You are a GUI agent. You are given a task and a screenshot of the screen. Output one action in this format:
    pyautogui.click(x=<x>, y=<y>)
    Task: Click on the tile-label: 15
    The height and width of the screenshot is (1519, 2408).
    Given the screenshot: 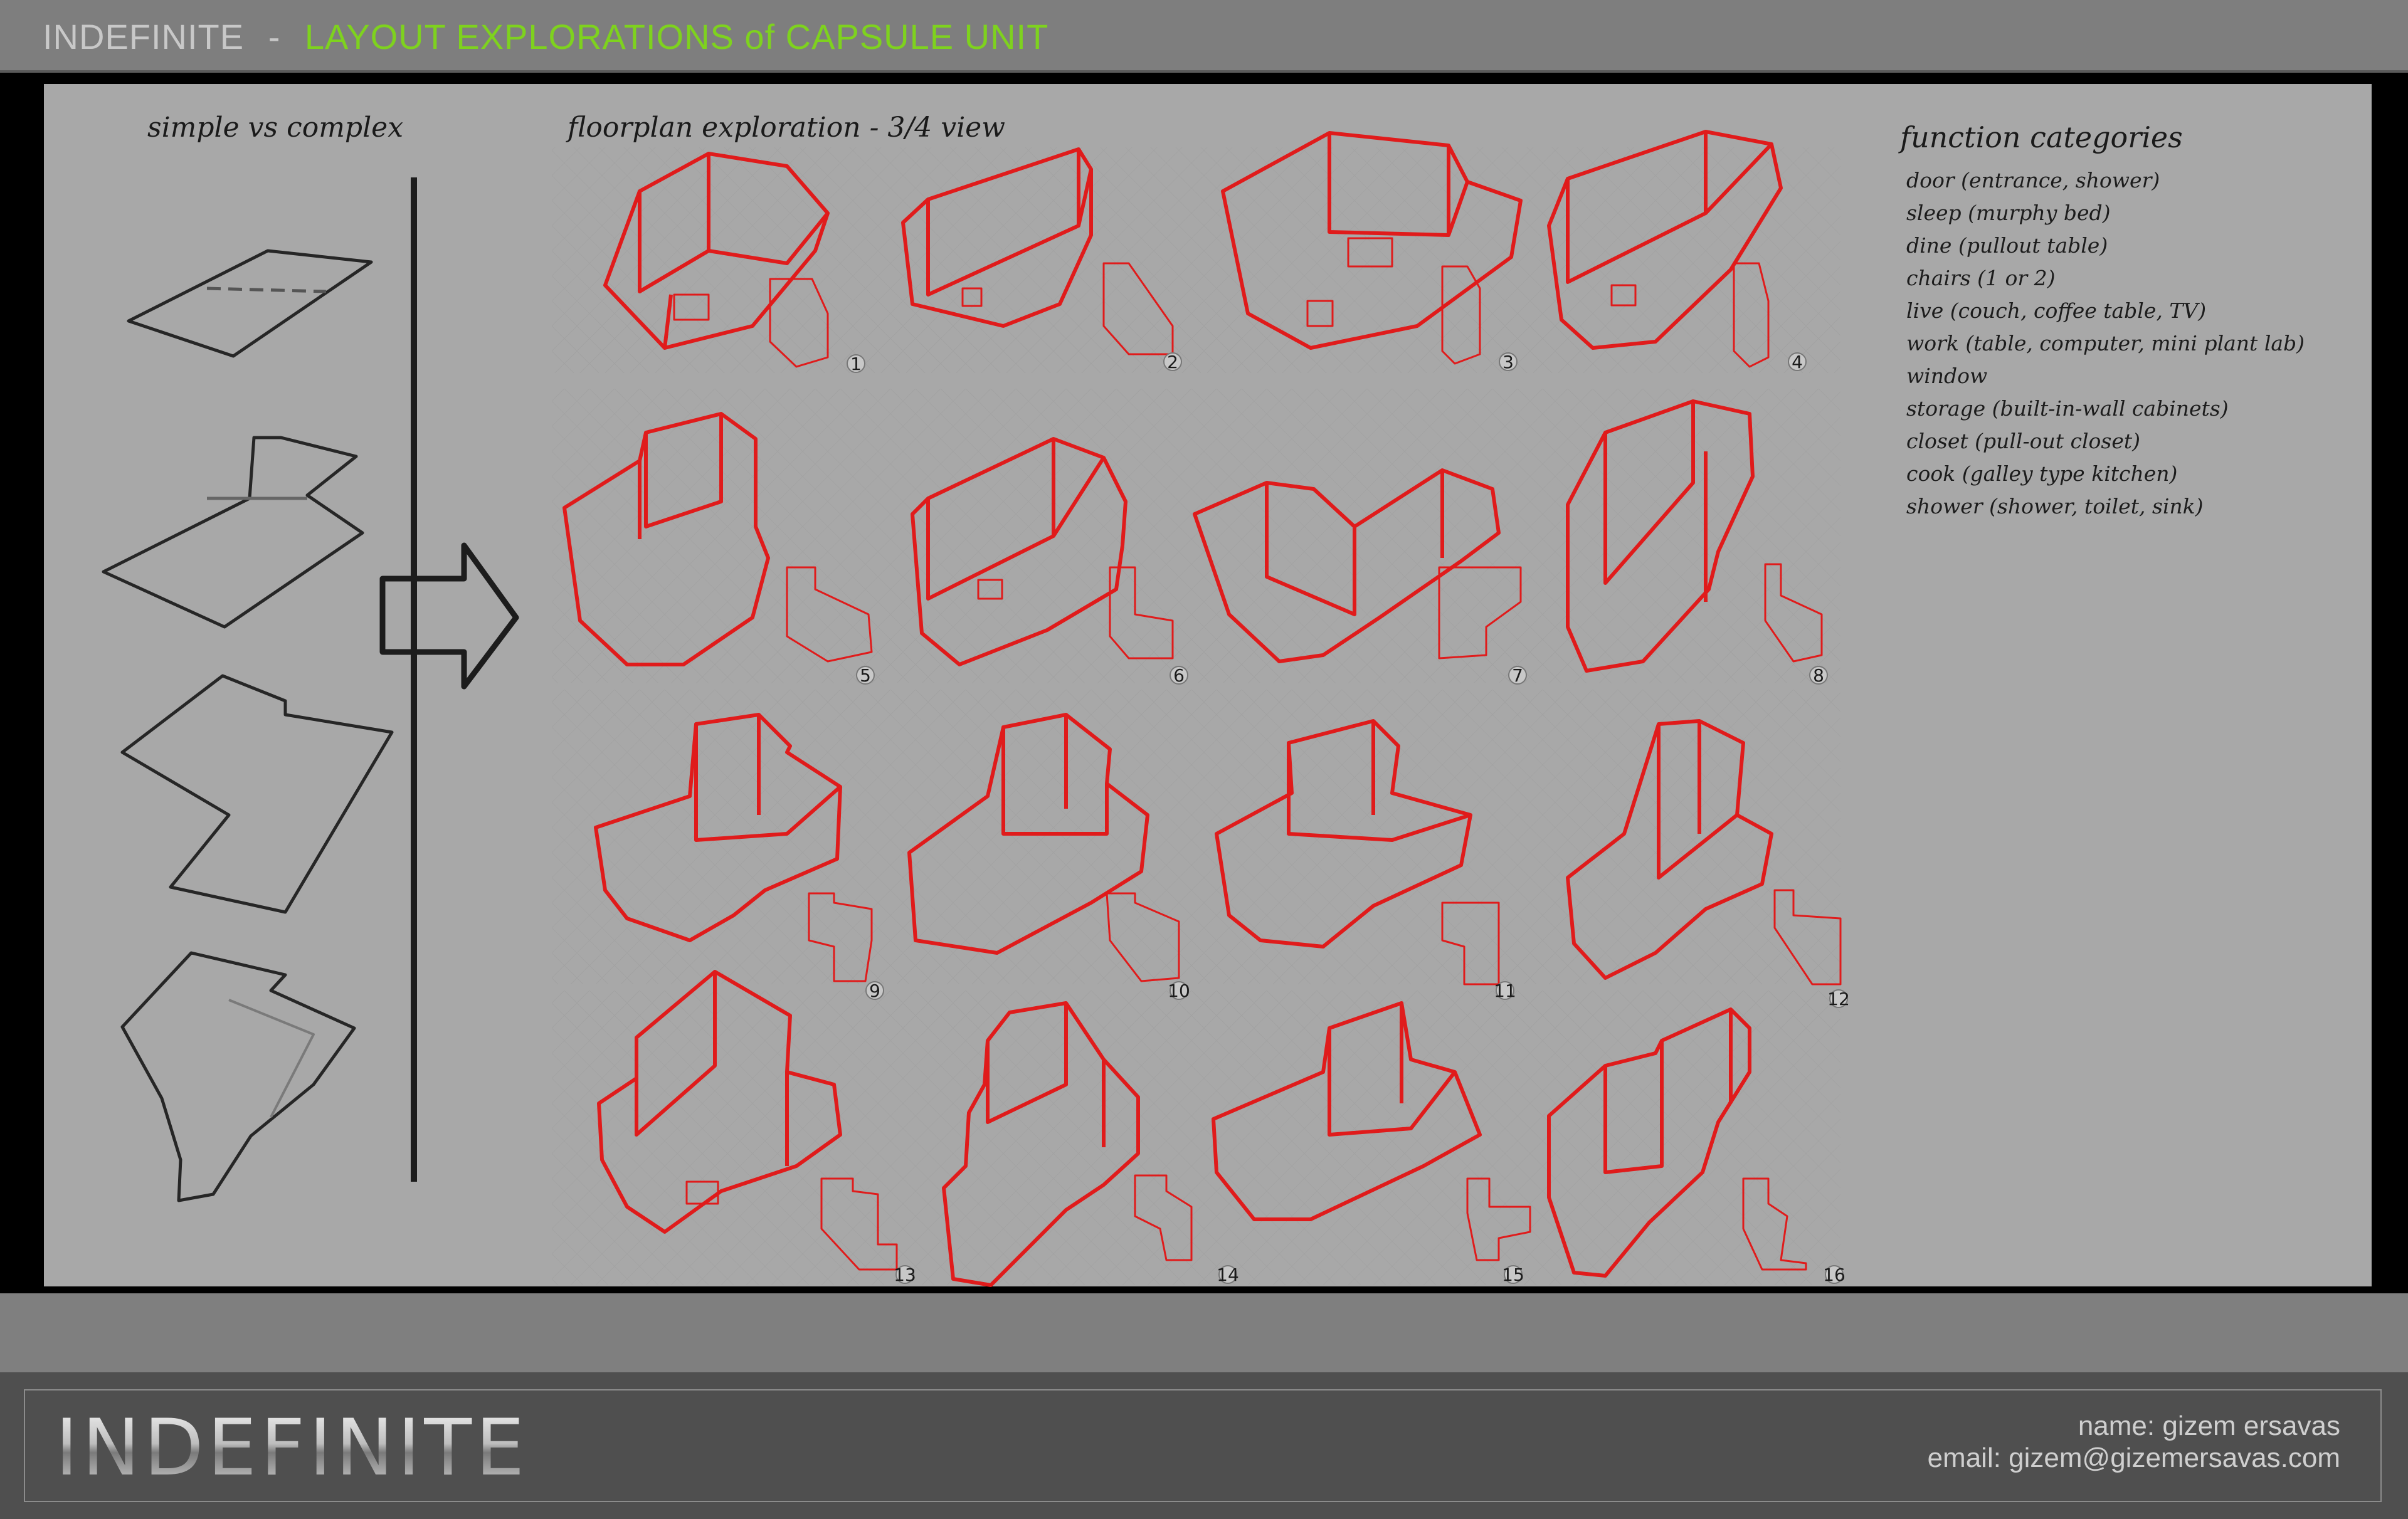 What is the action you would take?
    pyautogui.click(x=1513, y=1274)
    